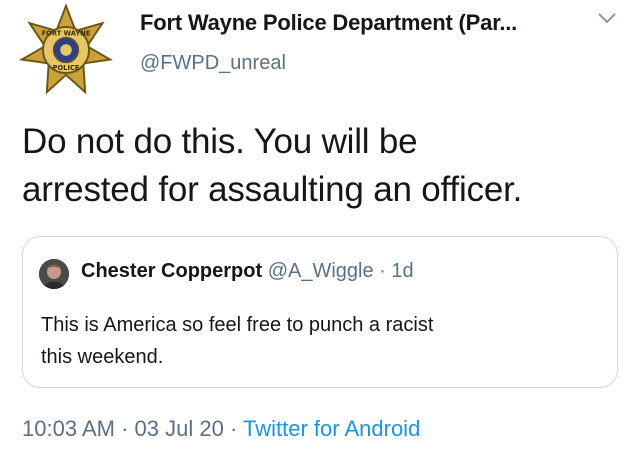  What do you see at coordinates (402, 271) in the screenshot?
I see `quoted-timestamp: 1d` at bounding box center [402, 271].